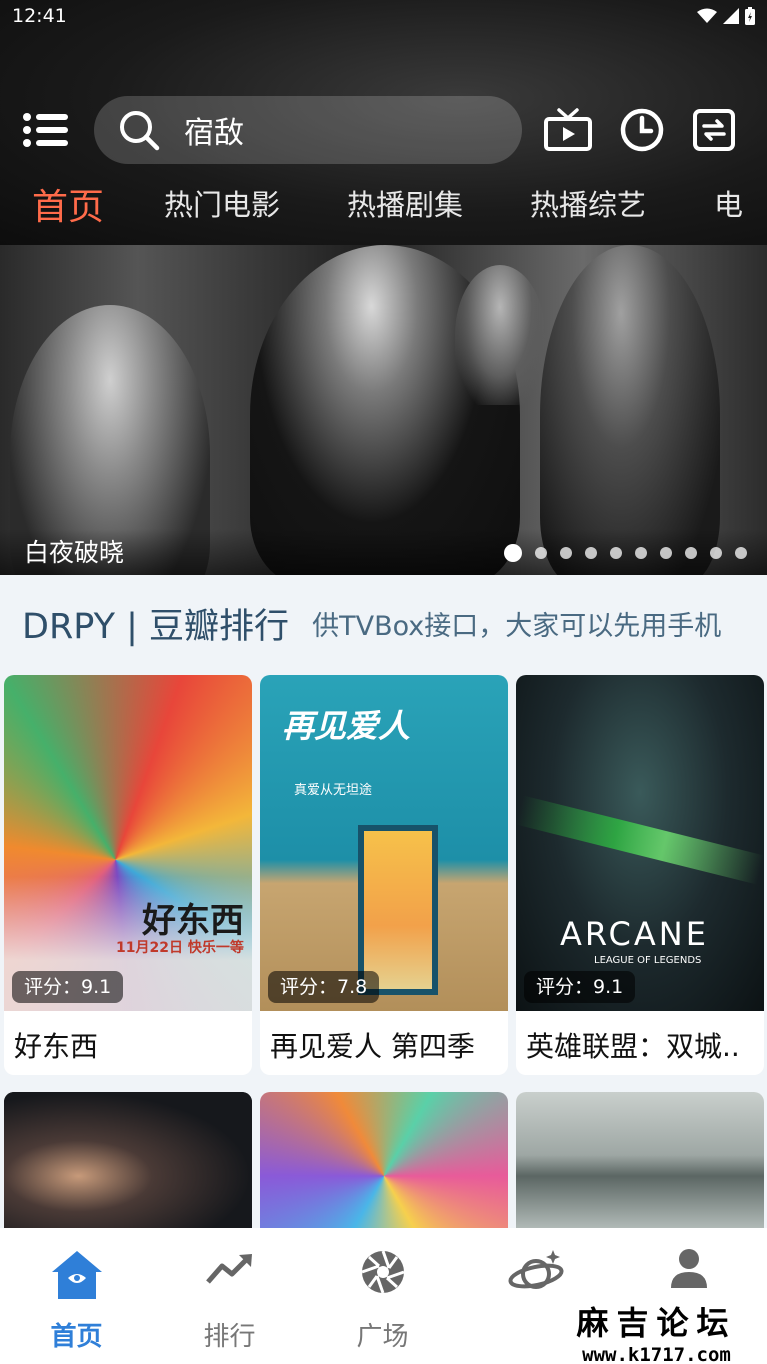 This screenshot has height=1364, width=767. I want to click on battery-icon, so click(750, 16).